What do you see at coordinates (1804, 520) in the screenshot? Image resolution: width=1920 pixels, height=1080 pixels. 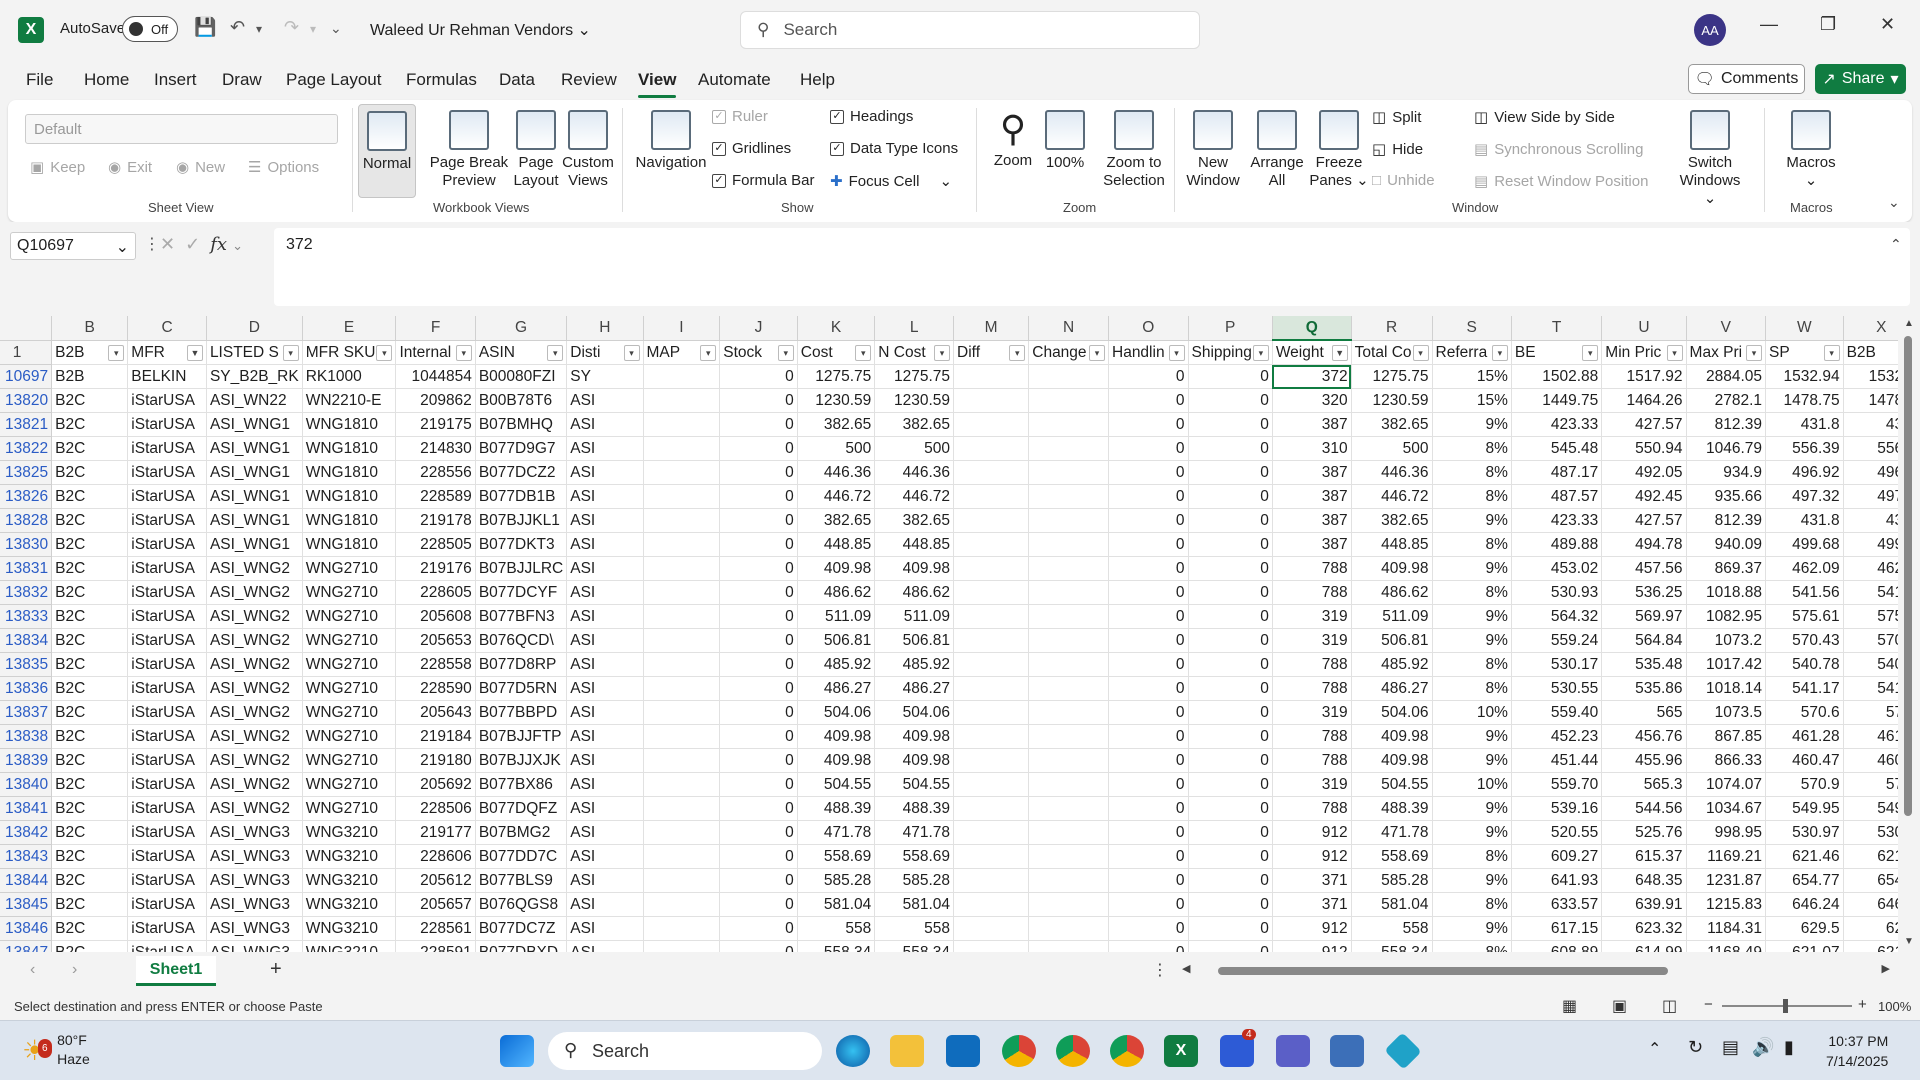 I see `cell: 431.8` at bounding box center [1804, 520].